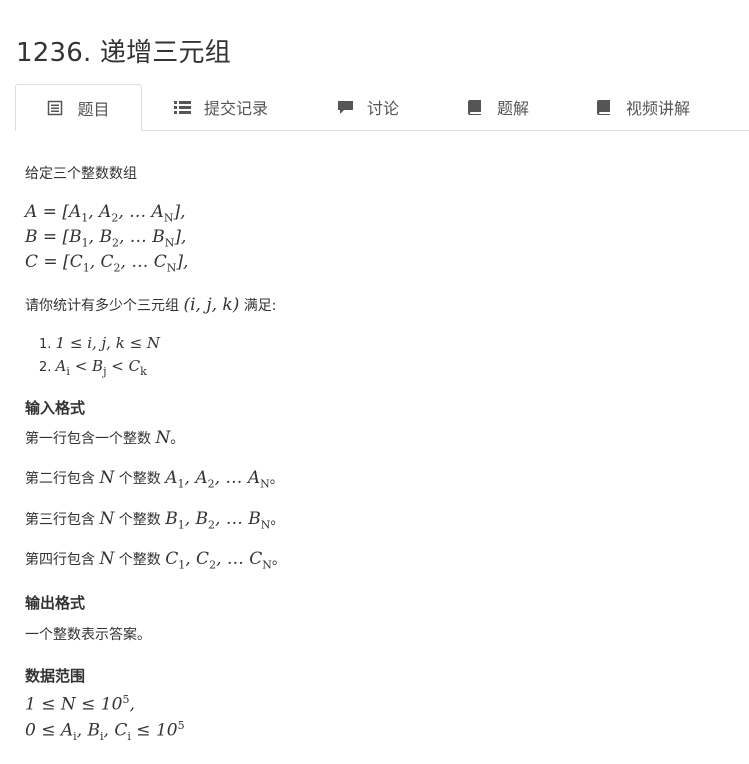 This screenshot has width=749, height=764. Describe the element at coordinates (55, 603) in the screenshot. I see `output-heading: 输出格式` at that location.